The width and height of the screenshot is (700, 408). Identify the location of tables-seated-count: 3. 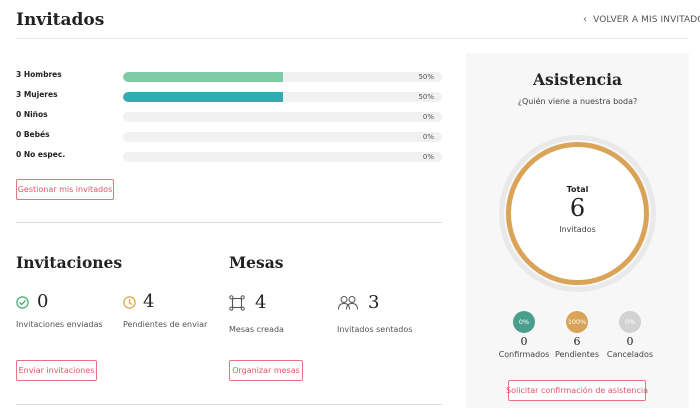
(374, 302).